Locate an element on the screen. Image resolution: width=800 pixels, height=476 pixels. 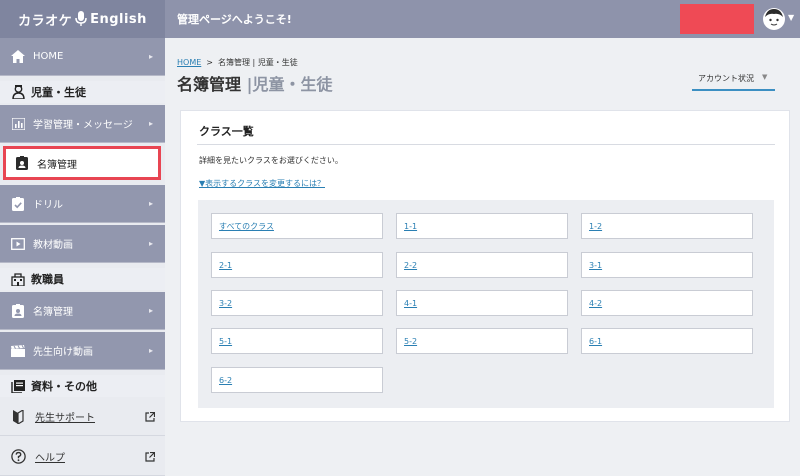
section-docs: 資料・その他 is located at coordinates (82, 386).